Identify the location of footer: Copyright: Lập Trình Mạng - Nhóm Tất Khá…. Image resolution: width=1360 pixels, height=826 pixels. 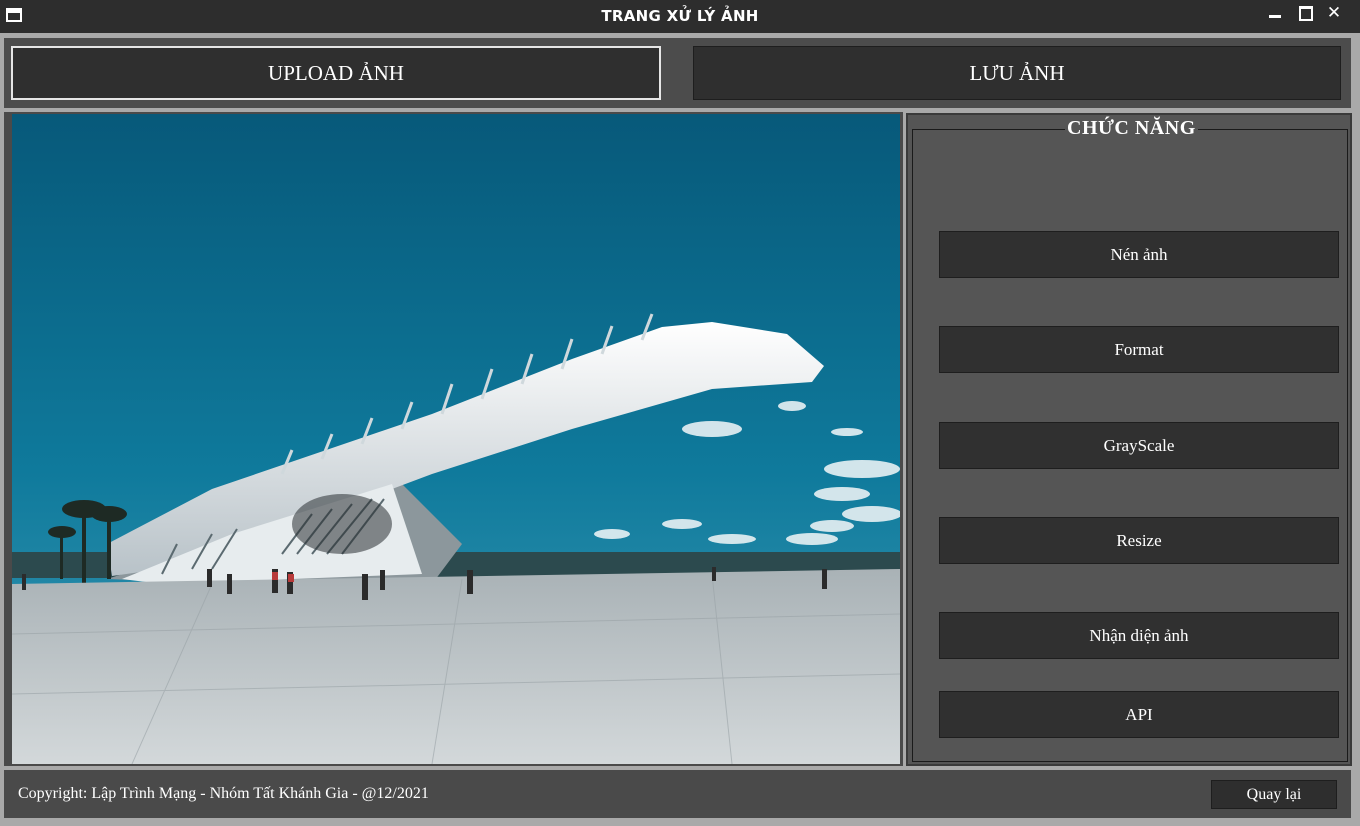
(677, 794).